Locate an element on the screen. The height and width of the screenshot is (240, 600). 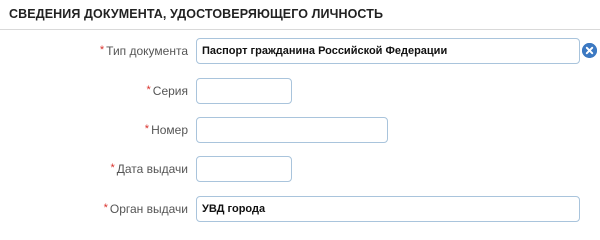
number-label-text: Номер is located at coordinates (169, 130).